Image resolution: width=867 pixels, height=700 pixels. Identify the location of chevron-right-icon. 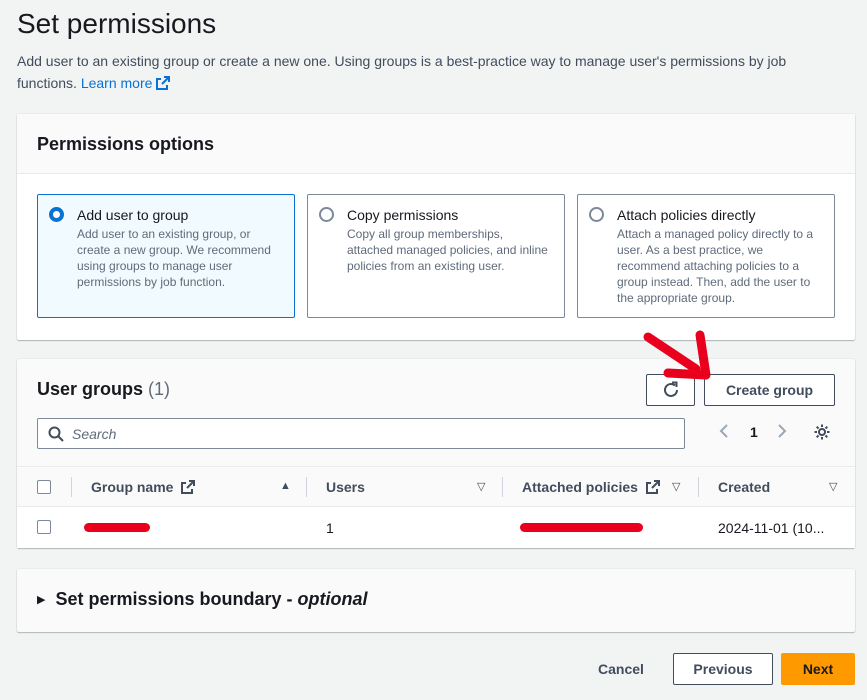
(782, 432).